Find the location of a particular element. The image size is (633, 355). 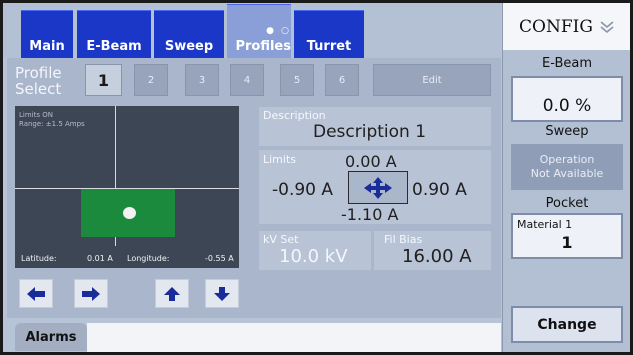

tab-bar: Main E-Beam Sweep ● ○ Profiles Turret is located at coordinates (252, 30).